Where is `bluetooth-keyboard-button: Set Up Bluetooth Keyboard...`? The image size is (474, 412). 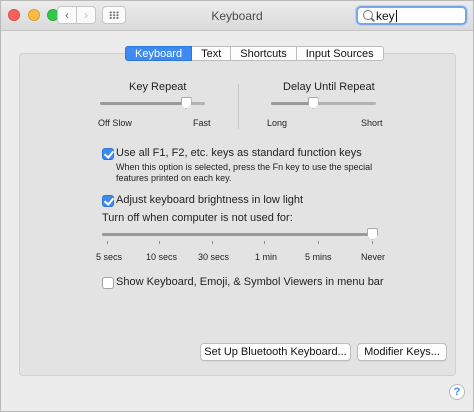 bluetooth-keyboard-button: Set Up Bluetooth Keyboard... is located at coordinates (275, 352).